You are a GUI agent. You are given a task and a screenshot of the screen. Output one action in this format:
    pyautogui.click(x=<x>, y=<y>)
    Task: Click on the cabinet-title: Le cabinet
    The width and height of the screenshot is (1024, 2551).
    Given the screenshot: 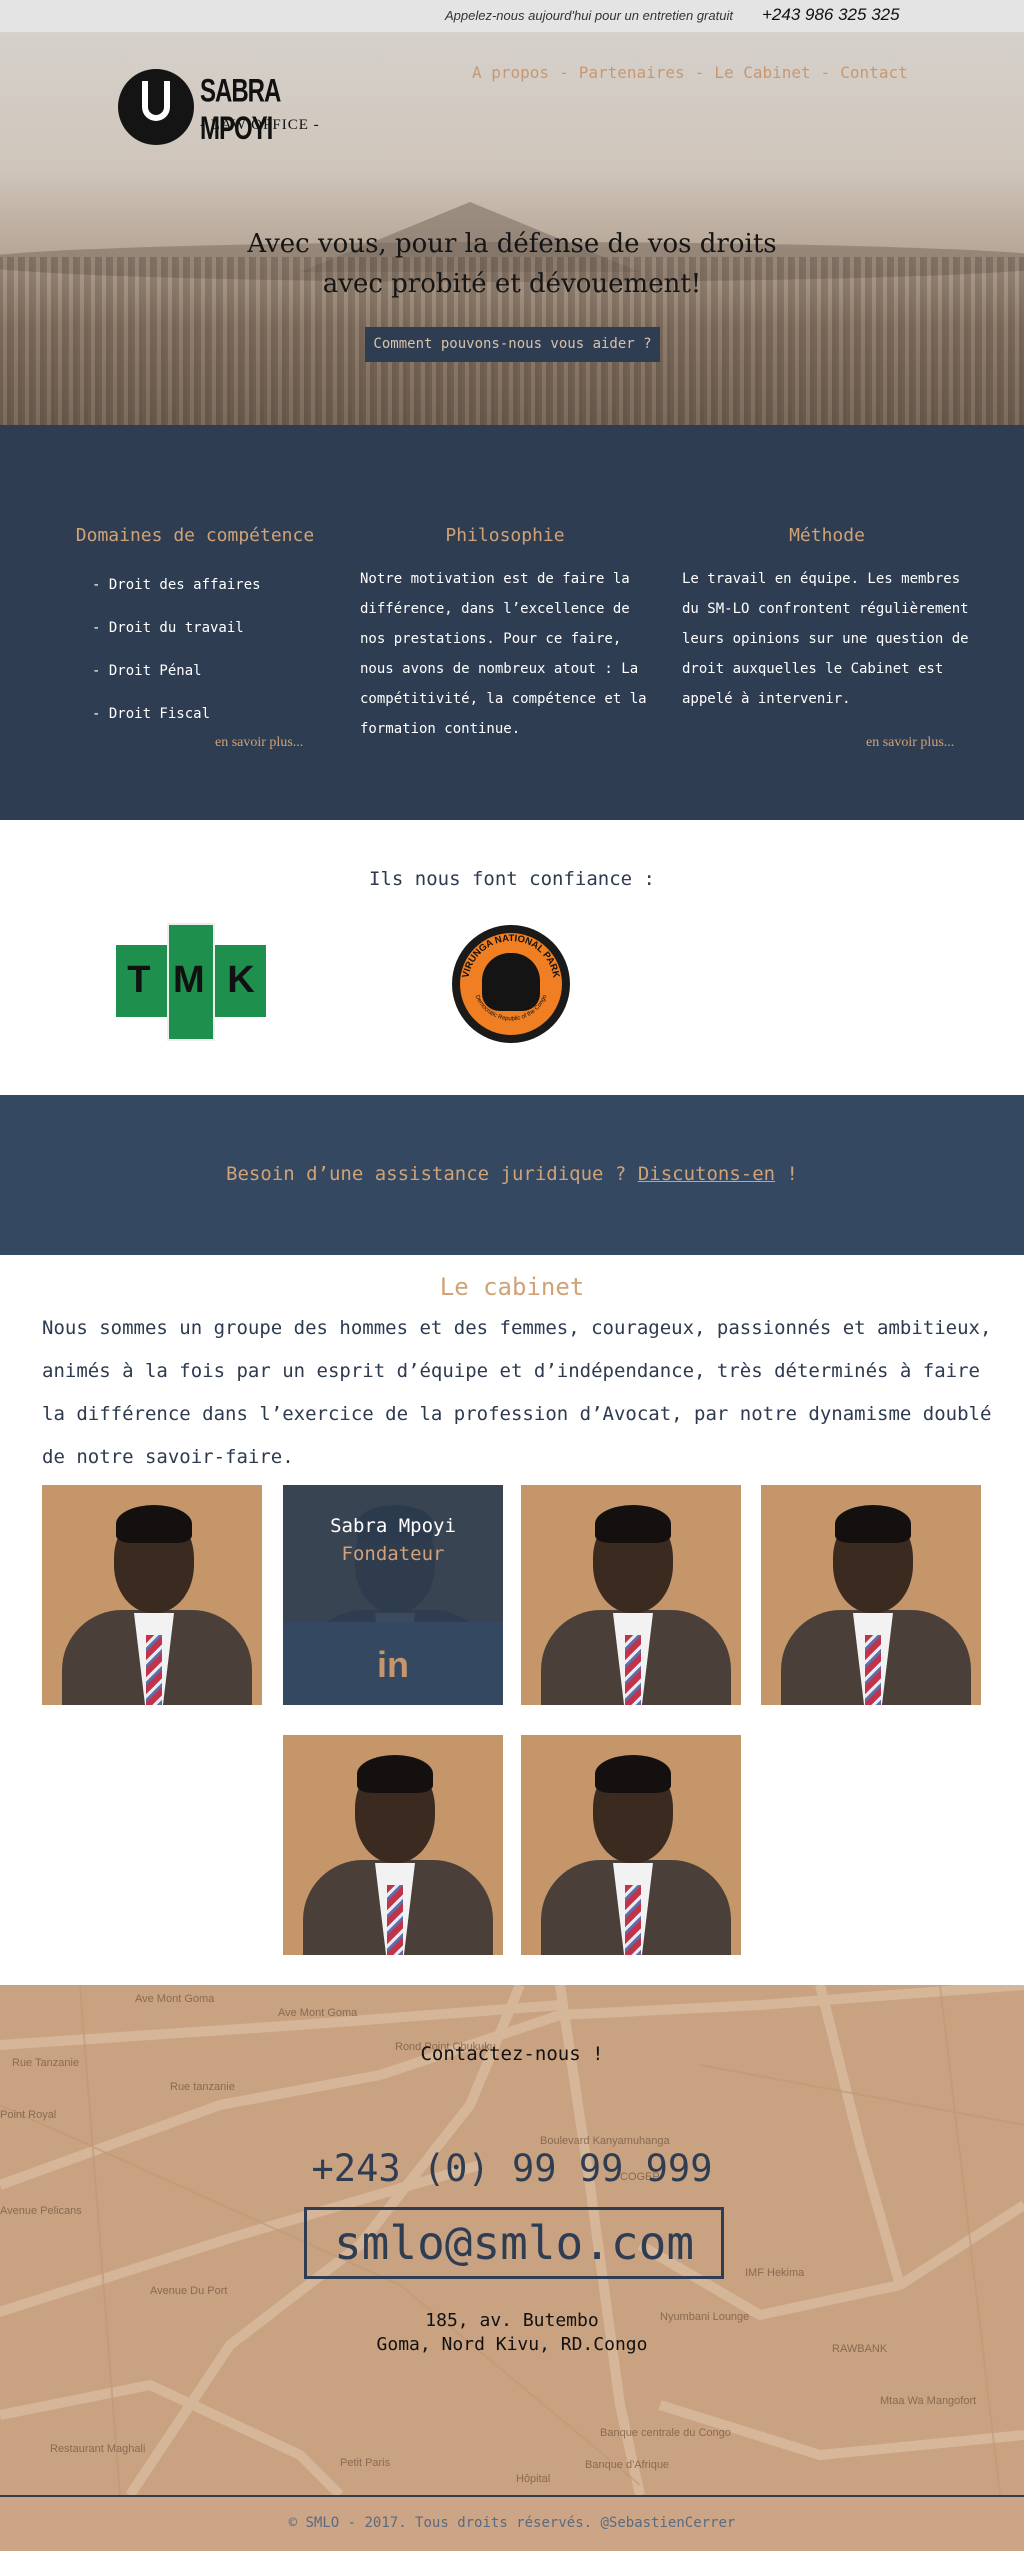 What is the action you would take?
    pyautogui.click(x=512, y=1287)
    